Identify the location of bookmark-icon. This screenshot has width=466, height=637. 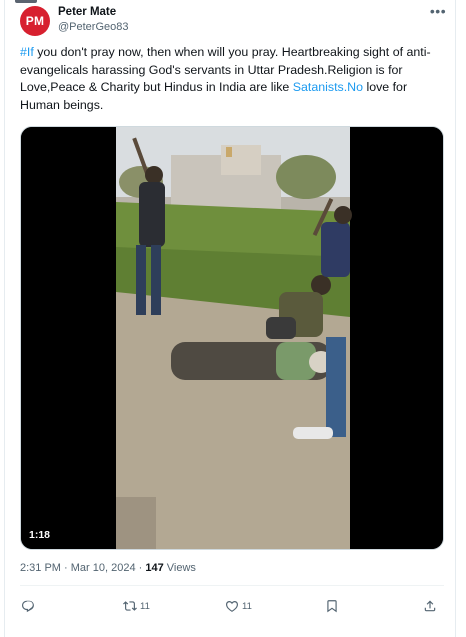
(332, 606).